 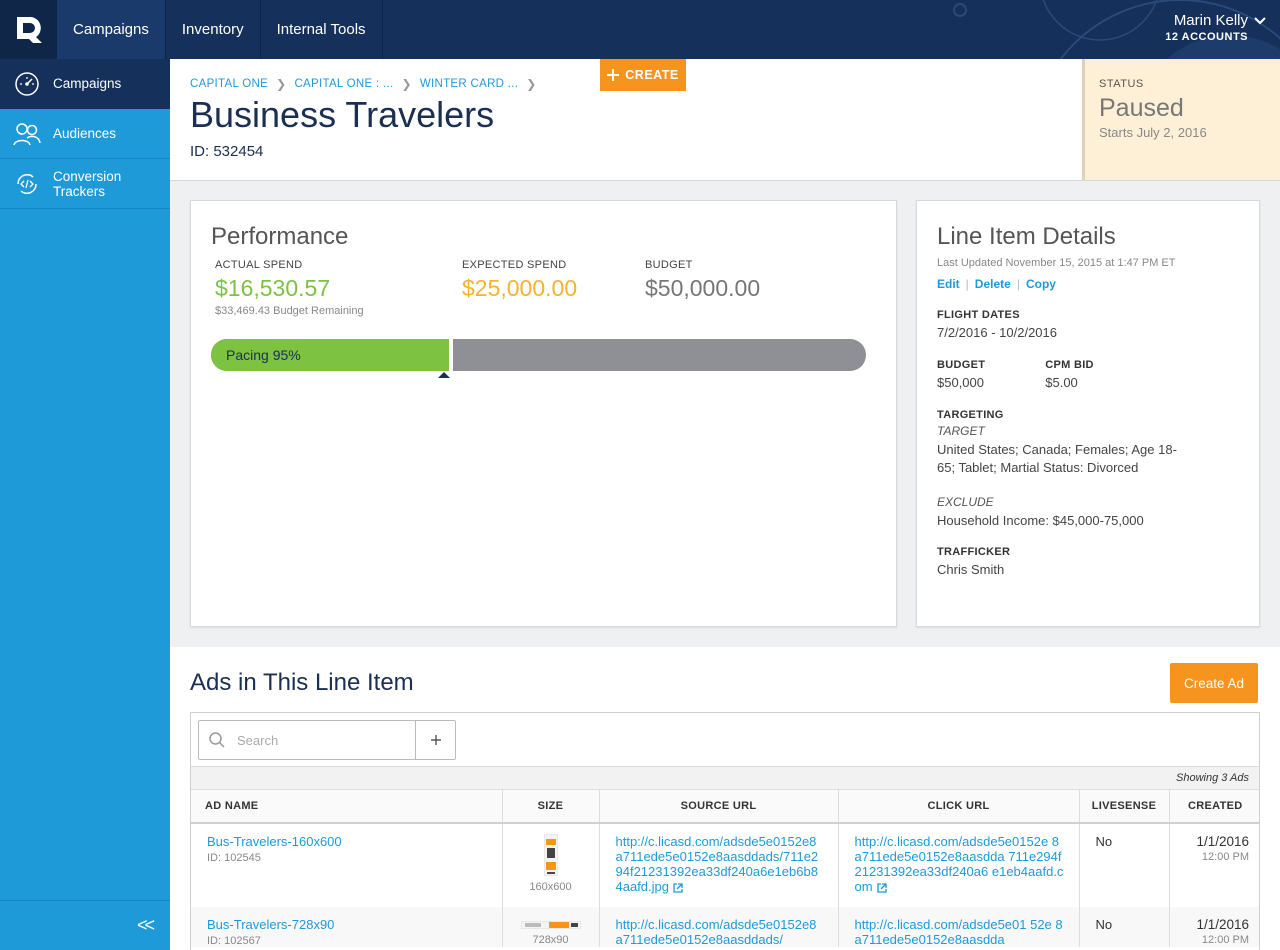 I want to click on column-header-livesense: LIVESENSE, so click(x=1124, y=807).